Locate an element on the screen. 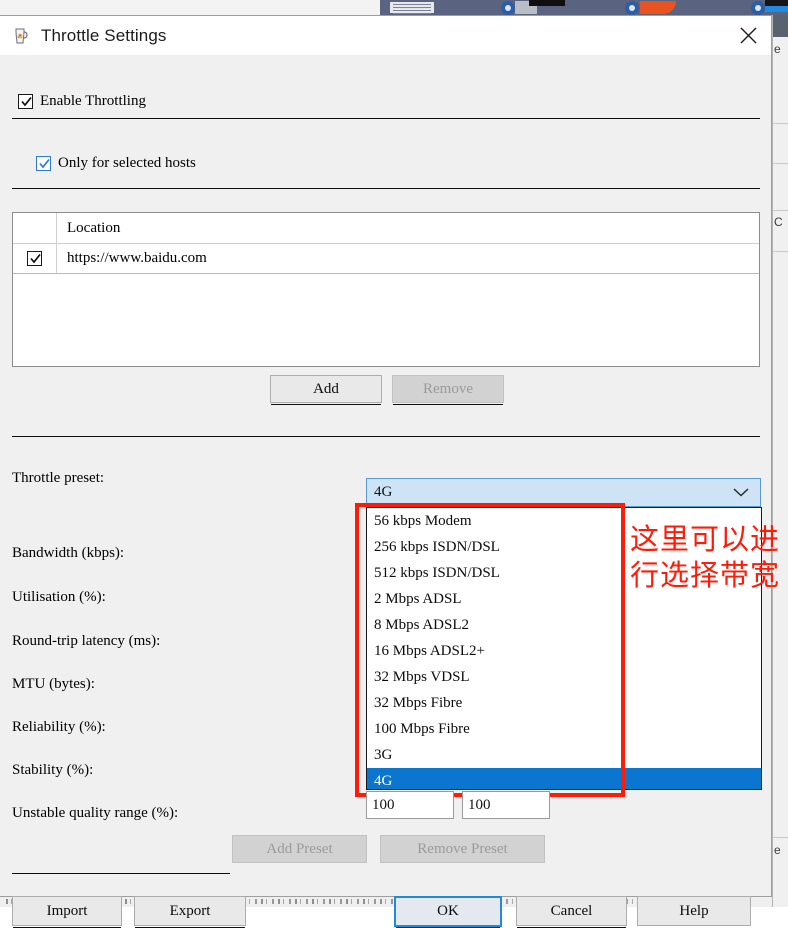 Image resolution: width=788 pixels, height=928 pixels. background-window-glyph-top: e is located at coordinates (777, 49).